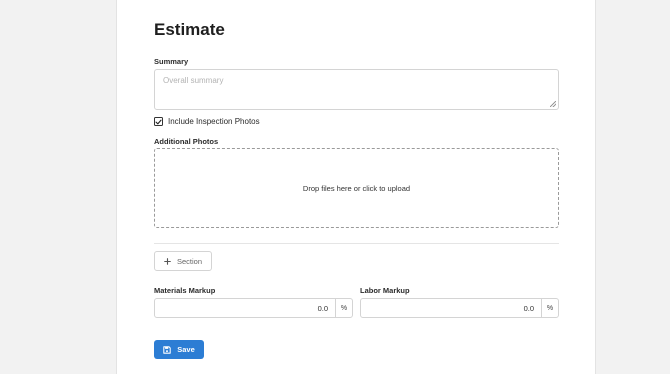 This screenshot has height=374, width=670. Describe the element at coordinates (189, 261) in the screenshot. I see `add-section-label: Section` at that location.